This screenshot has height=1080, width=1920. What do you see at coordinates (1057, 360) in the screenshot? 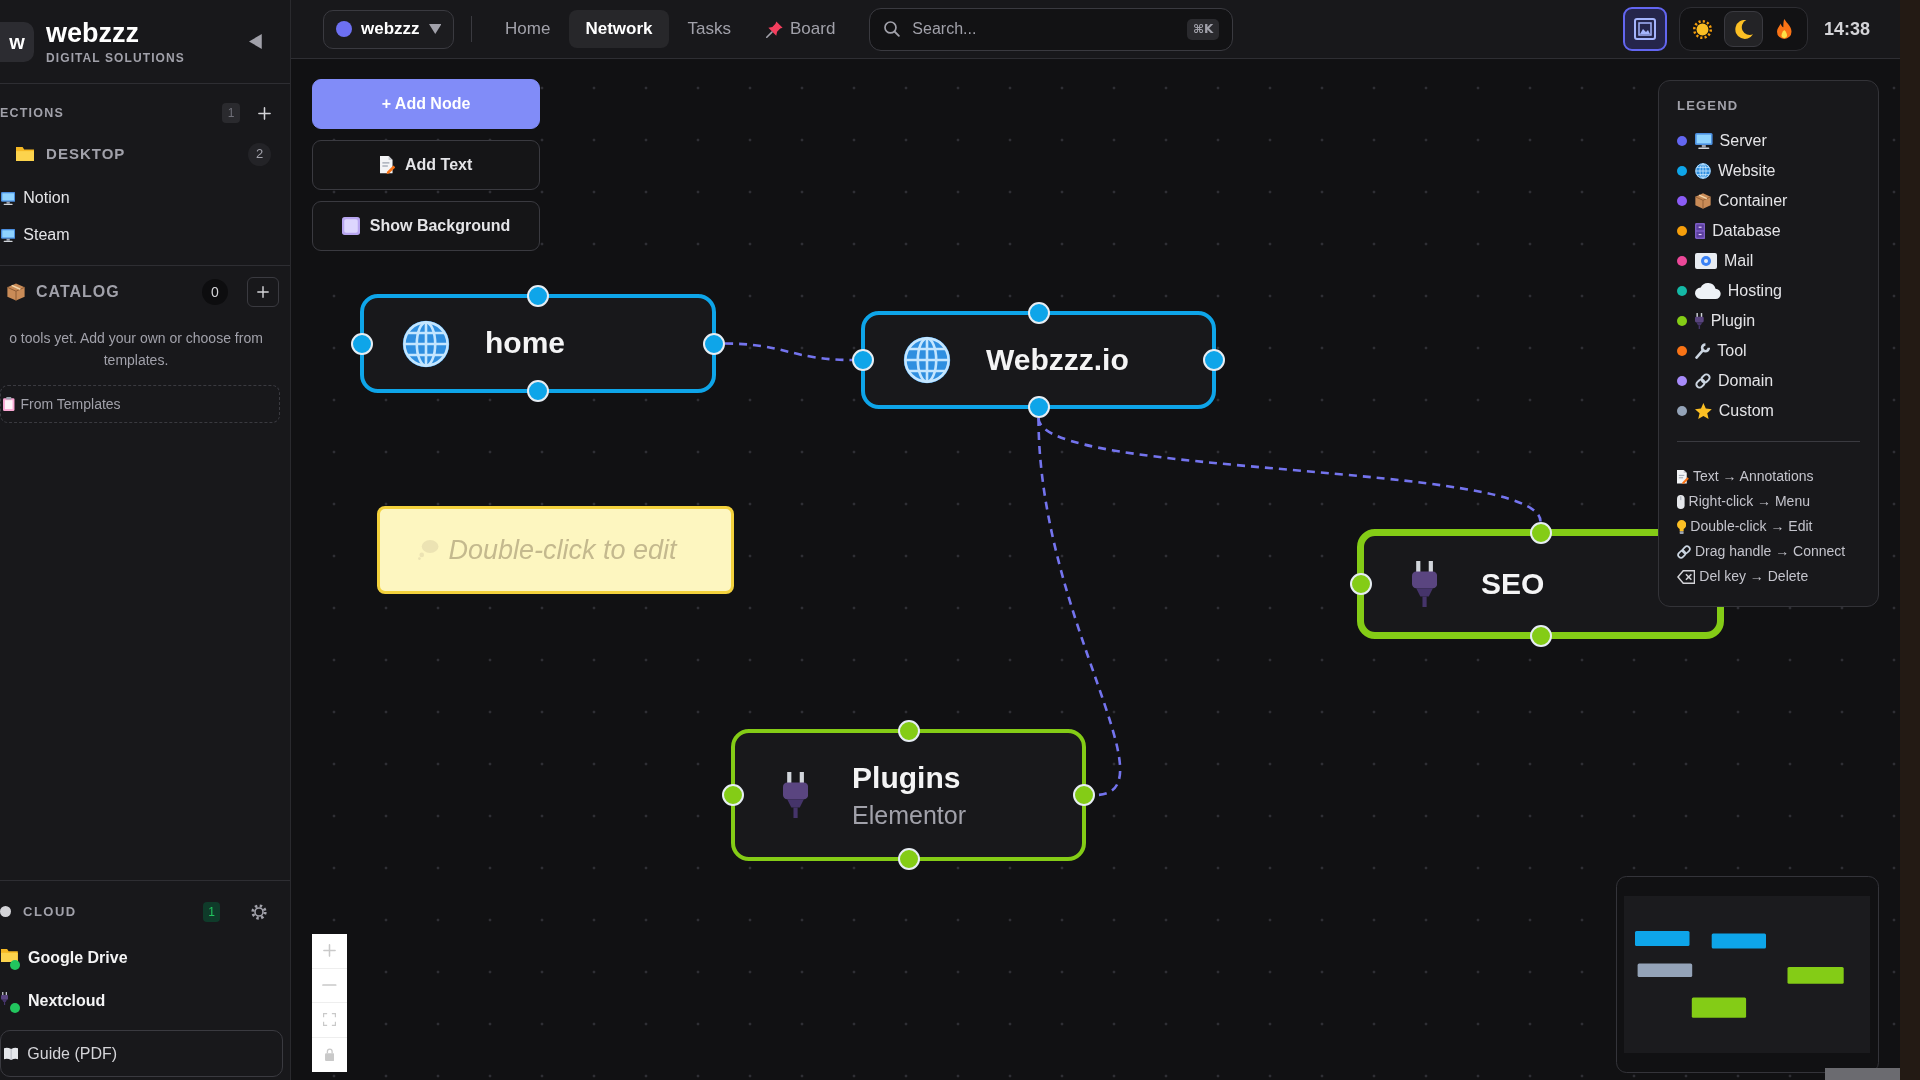
I see `node-title: Webzzz.io` at bounding box center [1057, 360].